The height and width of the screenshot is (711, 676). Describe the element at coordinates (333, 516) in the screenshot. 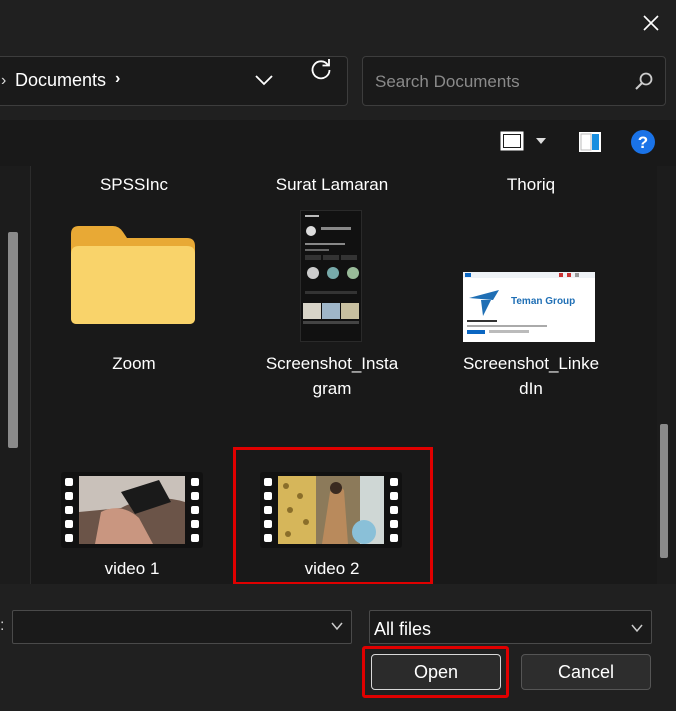

I see `video2-highlight` at that location.